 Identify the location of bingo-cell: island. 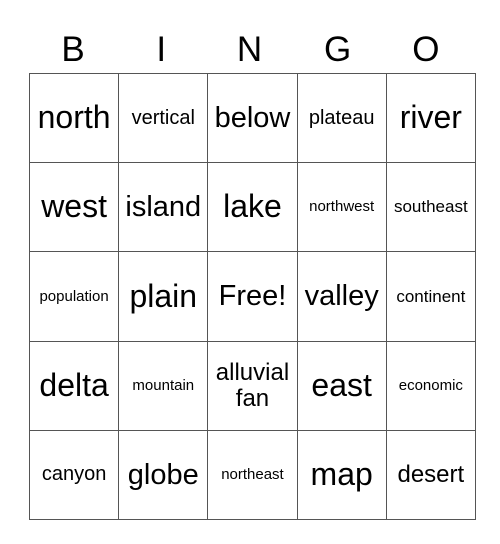
(163, 207).